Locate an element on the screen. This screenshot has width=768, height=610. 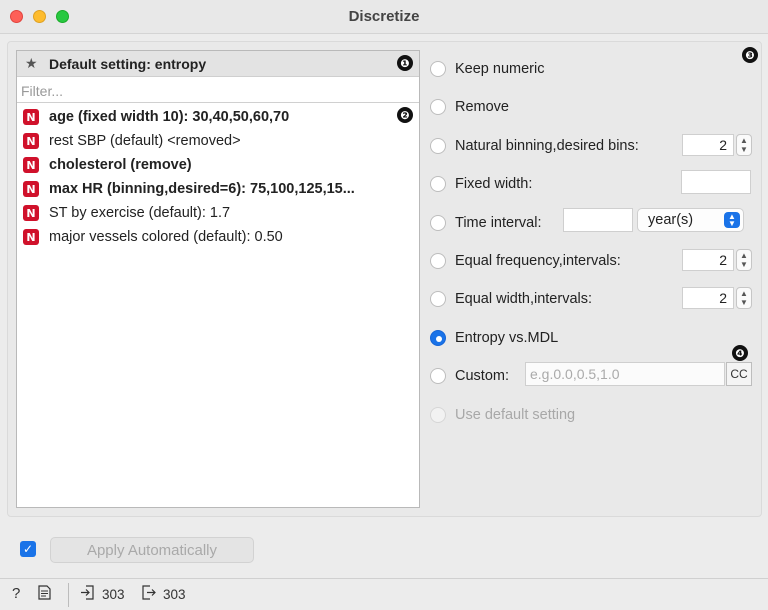
option-keep-numeric: Keep numeric is located at coordinates (487, 69).